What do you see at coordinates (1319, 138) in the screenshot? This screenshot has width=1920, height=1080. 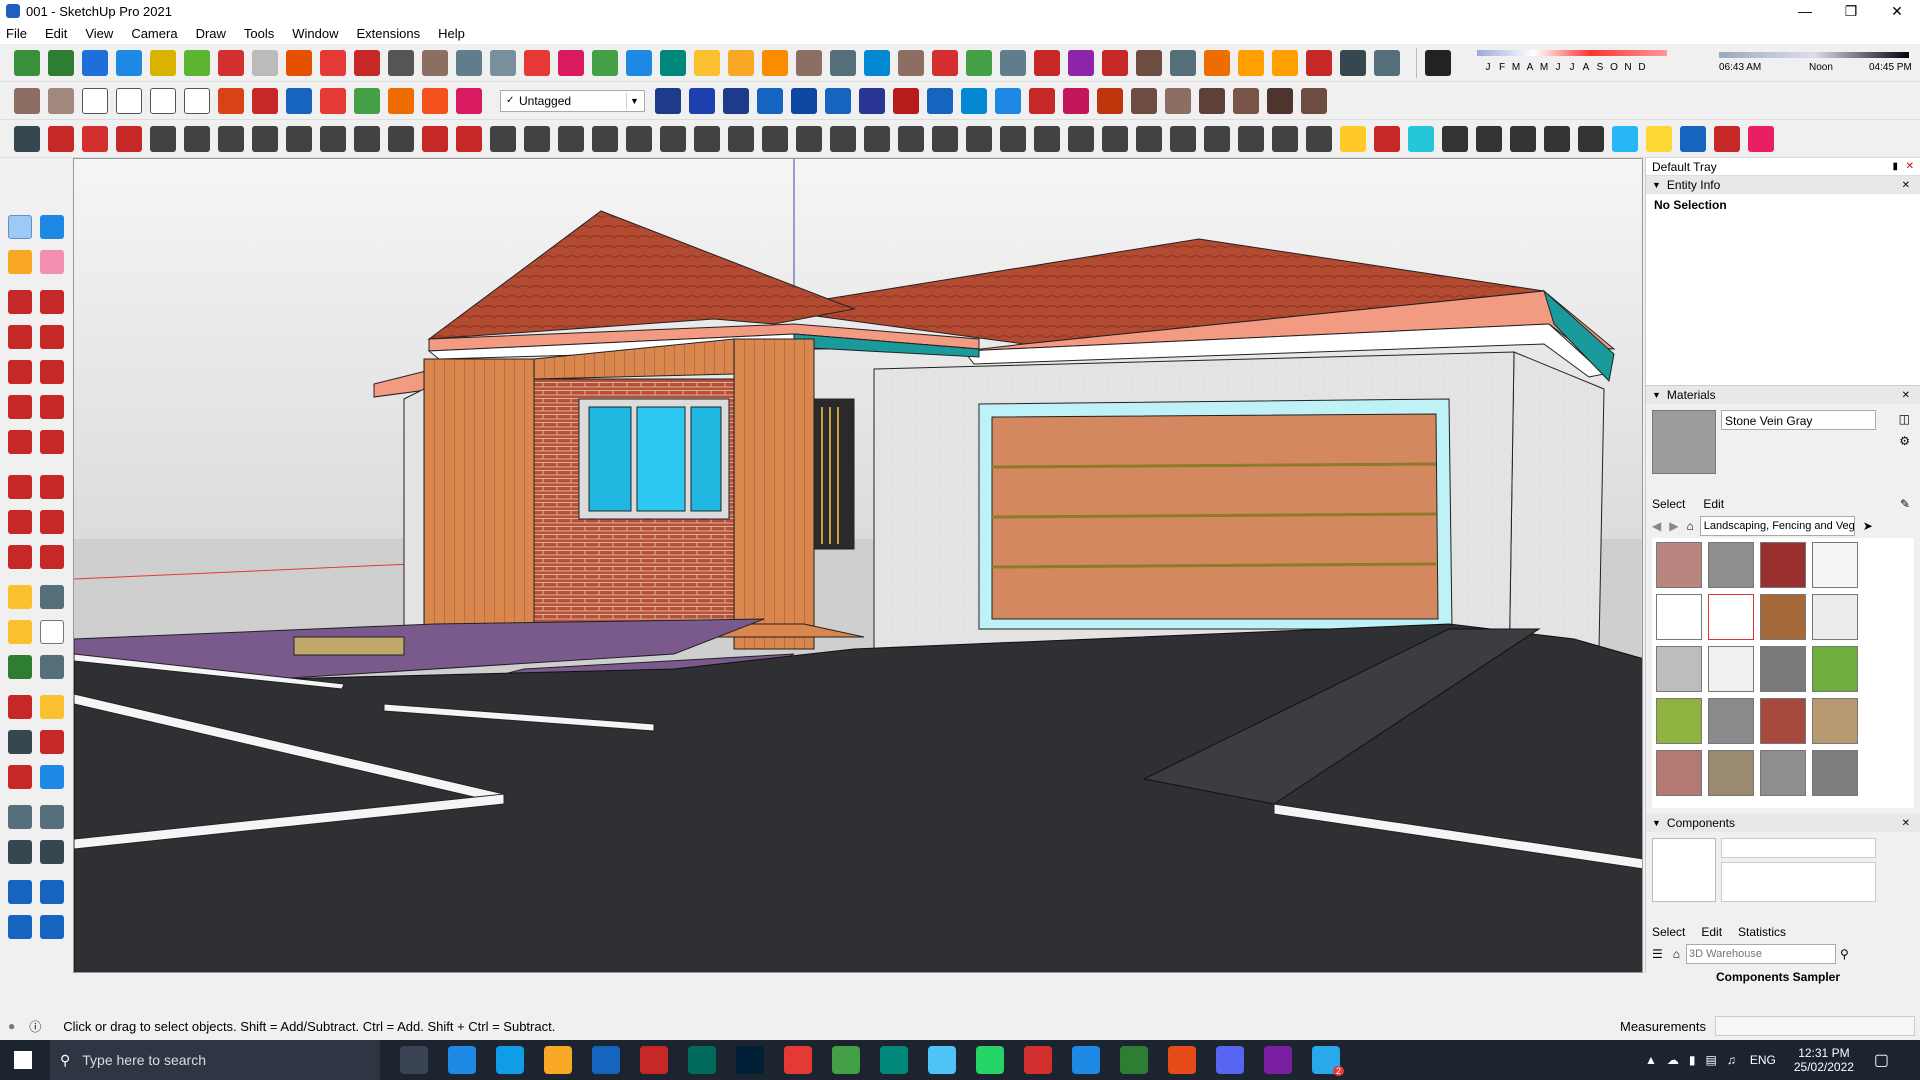 I see `diamond-icon` at bounding box center [1319, 138].